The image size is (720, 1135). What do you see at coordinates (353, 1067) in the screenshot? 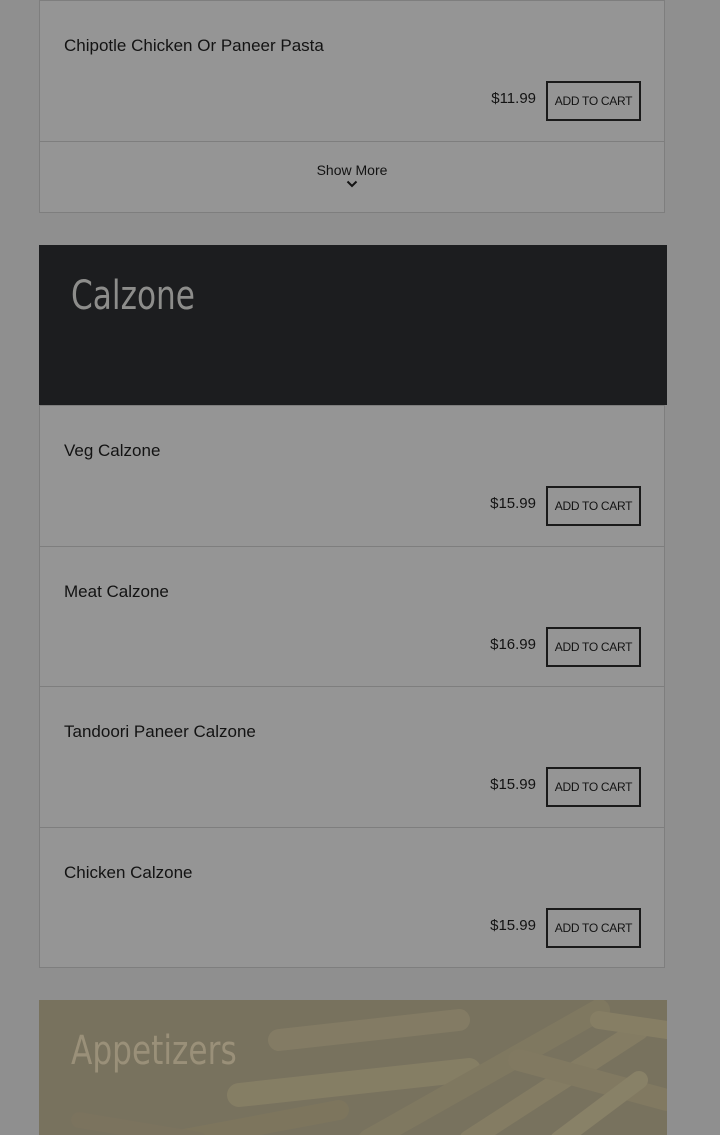
I see `appetizers-section-header: Appetizers` at bounding box center [353, 1067].